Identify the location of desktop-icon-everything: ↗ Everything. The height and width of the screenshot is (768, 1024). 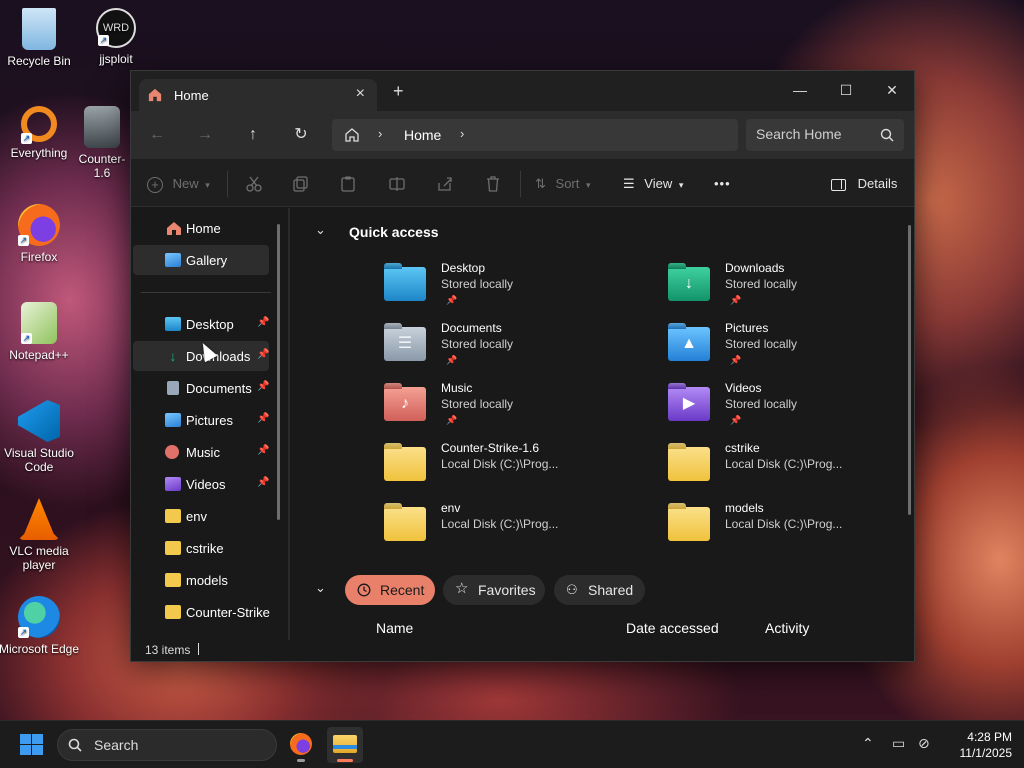
(40, 133).